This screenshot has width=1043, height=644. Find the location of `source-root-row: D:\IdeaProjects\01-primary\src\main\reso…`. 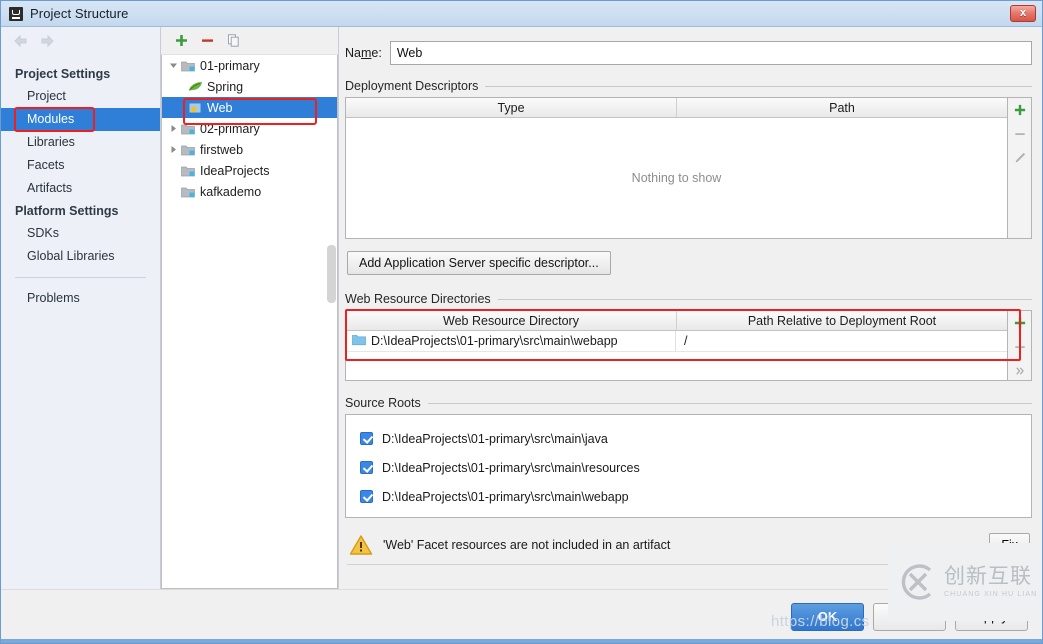

source-root-row: D:\IdeaProjects\01-primary\src\main\reso… is located at coordinates (688, 467).